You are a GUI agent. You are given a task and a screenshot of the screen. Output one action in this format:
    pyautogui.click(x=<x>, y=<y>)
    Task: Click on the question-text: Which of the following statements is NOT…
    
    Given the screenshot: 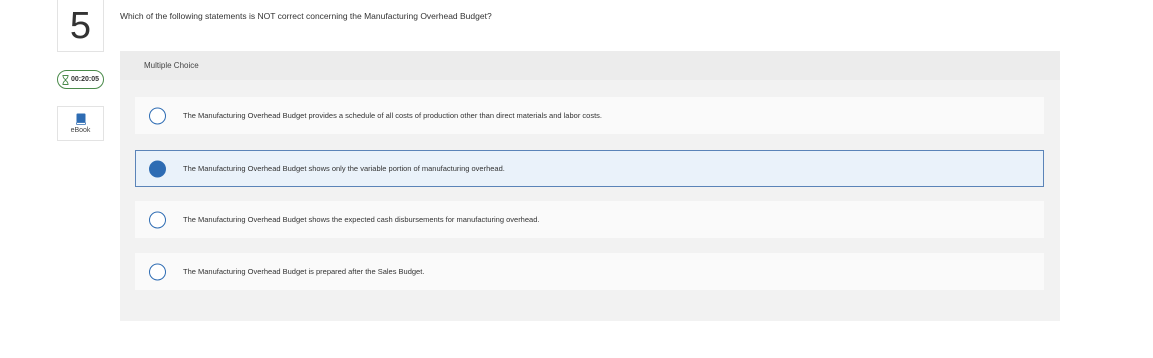 What is the action you would take?
    pyautogui.click(x=306, y=16)
    